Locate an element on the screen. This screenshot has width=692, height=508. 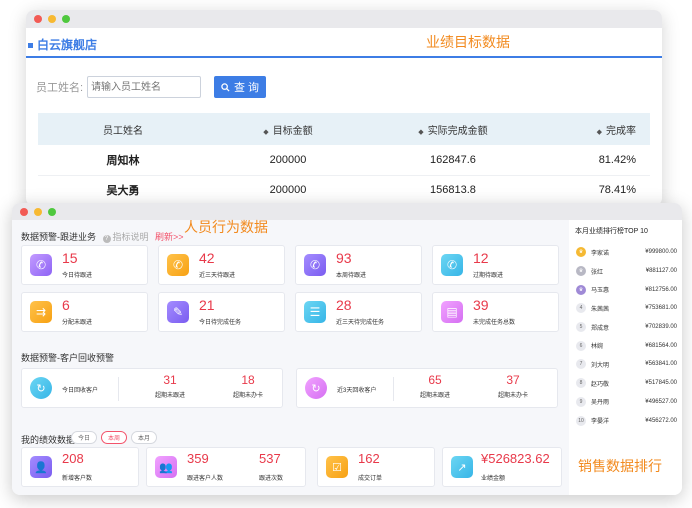
store-name: 白云旗舰店 is located at coordinates (62, 44).